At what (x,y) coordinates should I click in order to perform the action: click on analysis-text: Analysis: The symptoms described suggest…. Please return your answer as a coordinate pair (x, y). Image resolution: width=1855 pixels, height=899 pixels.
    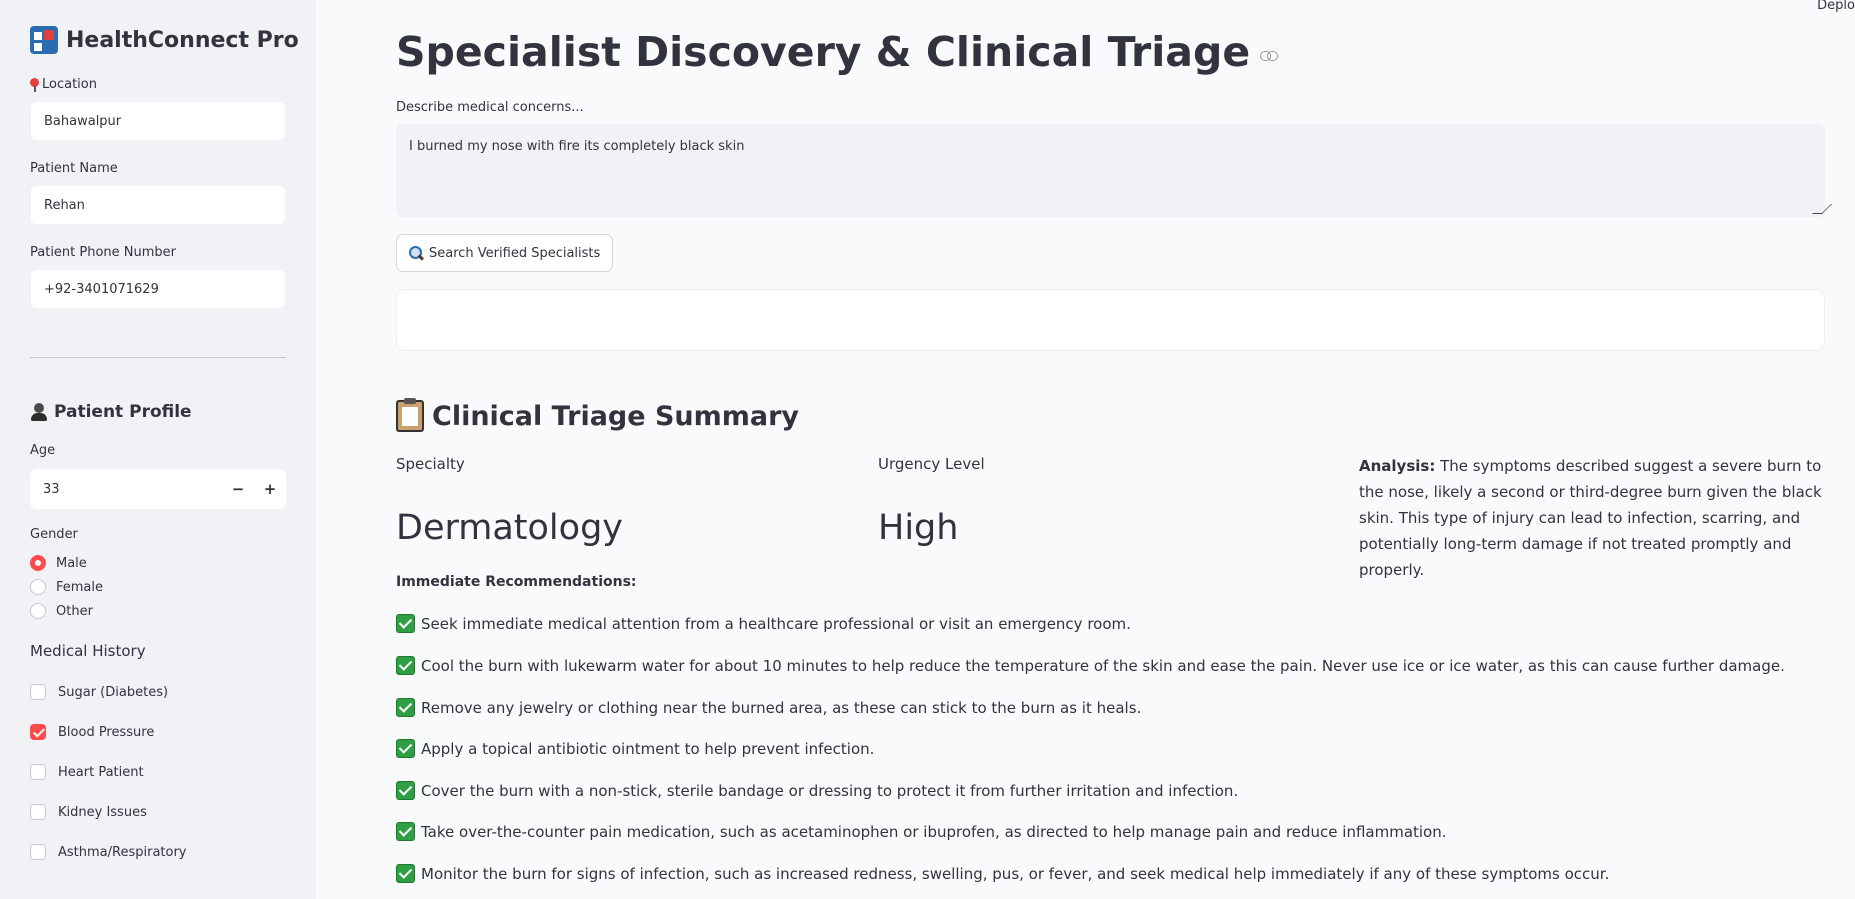
    Looking at the image, I should click on (1594, 518).